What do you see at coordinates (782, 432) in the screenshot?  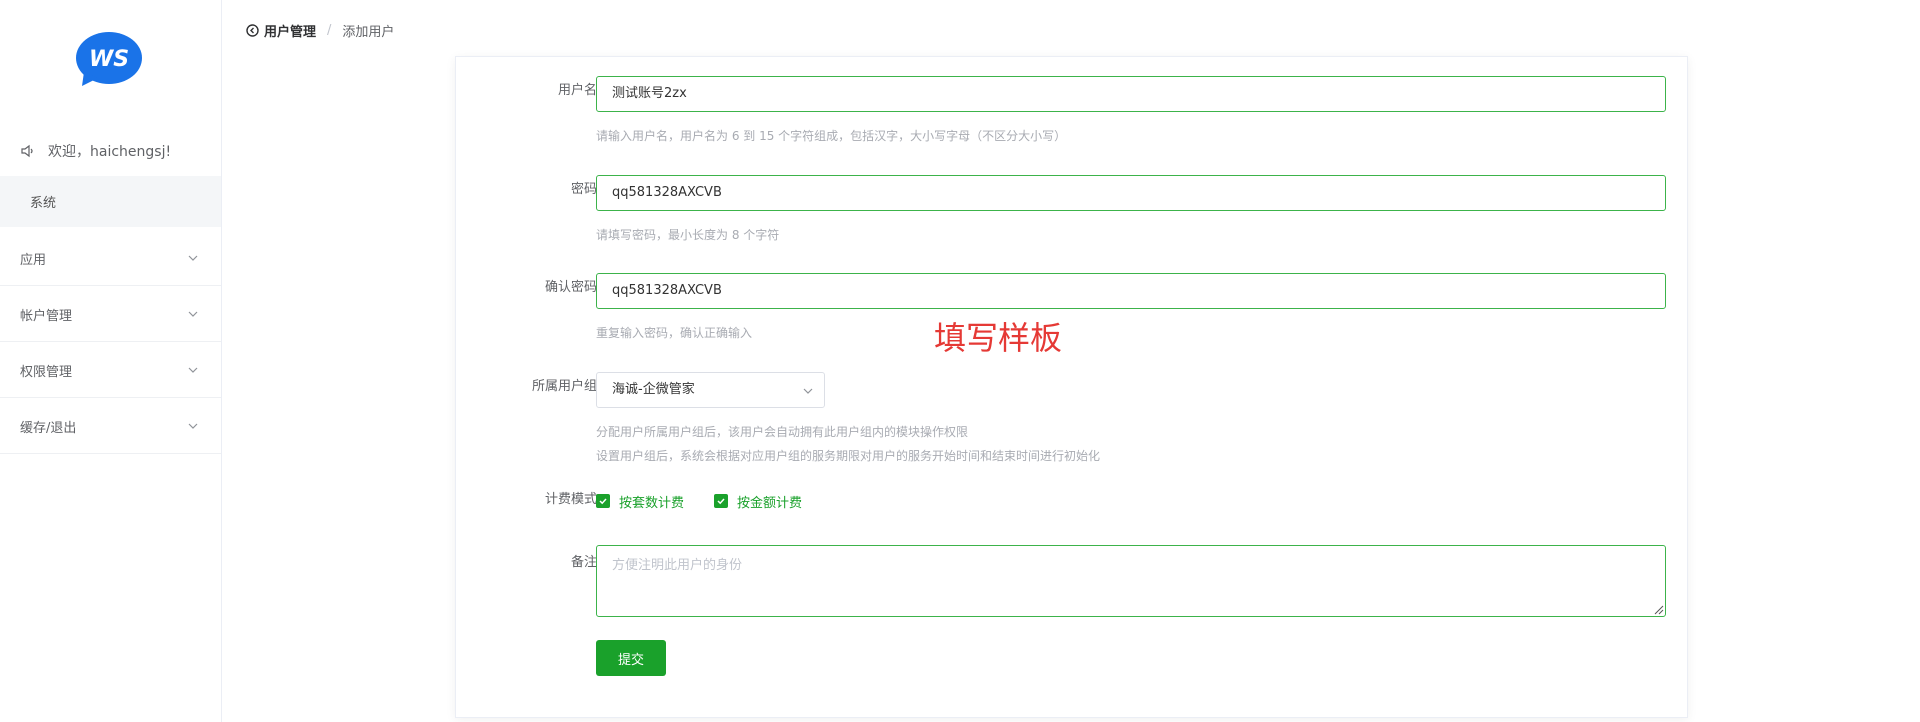 I see `user-group-hint-1: 分配用户所属用户组后，该用户会自动拥有此用户组内的模块操作权限` at bounding box center [782, 432].